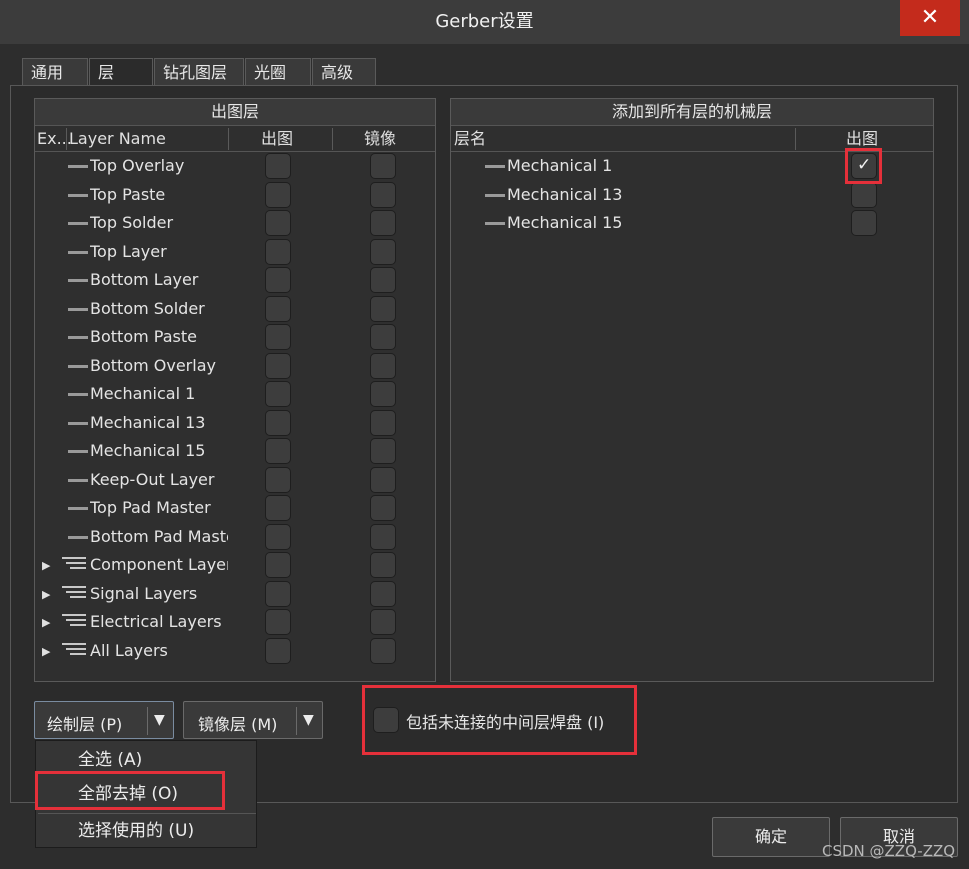 The height and width of the screenshot is (869, 969). I want to click on layer-name: Top Overlay, so click(137, 165).